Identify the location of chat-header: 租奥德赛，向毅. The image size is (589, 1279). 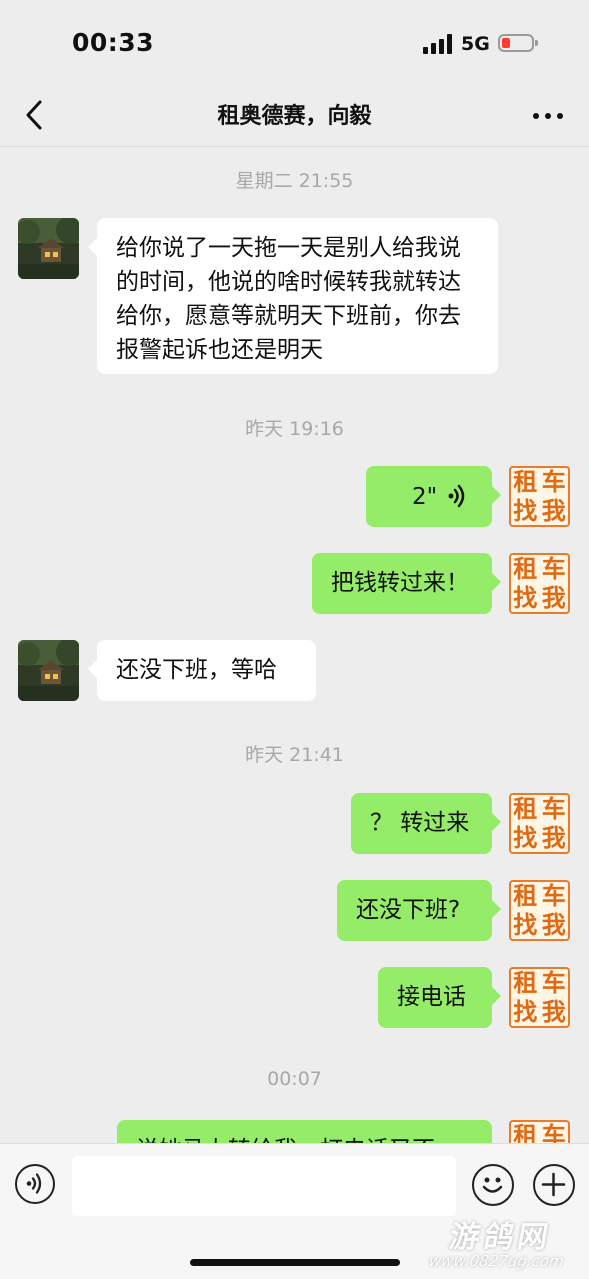
(294, 116).